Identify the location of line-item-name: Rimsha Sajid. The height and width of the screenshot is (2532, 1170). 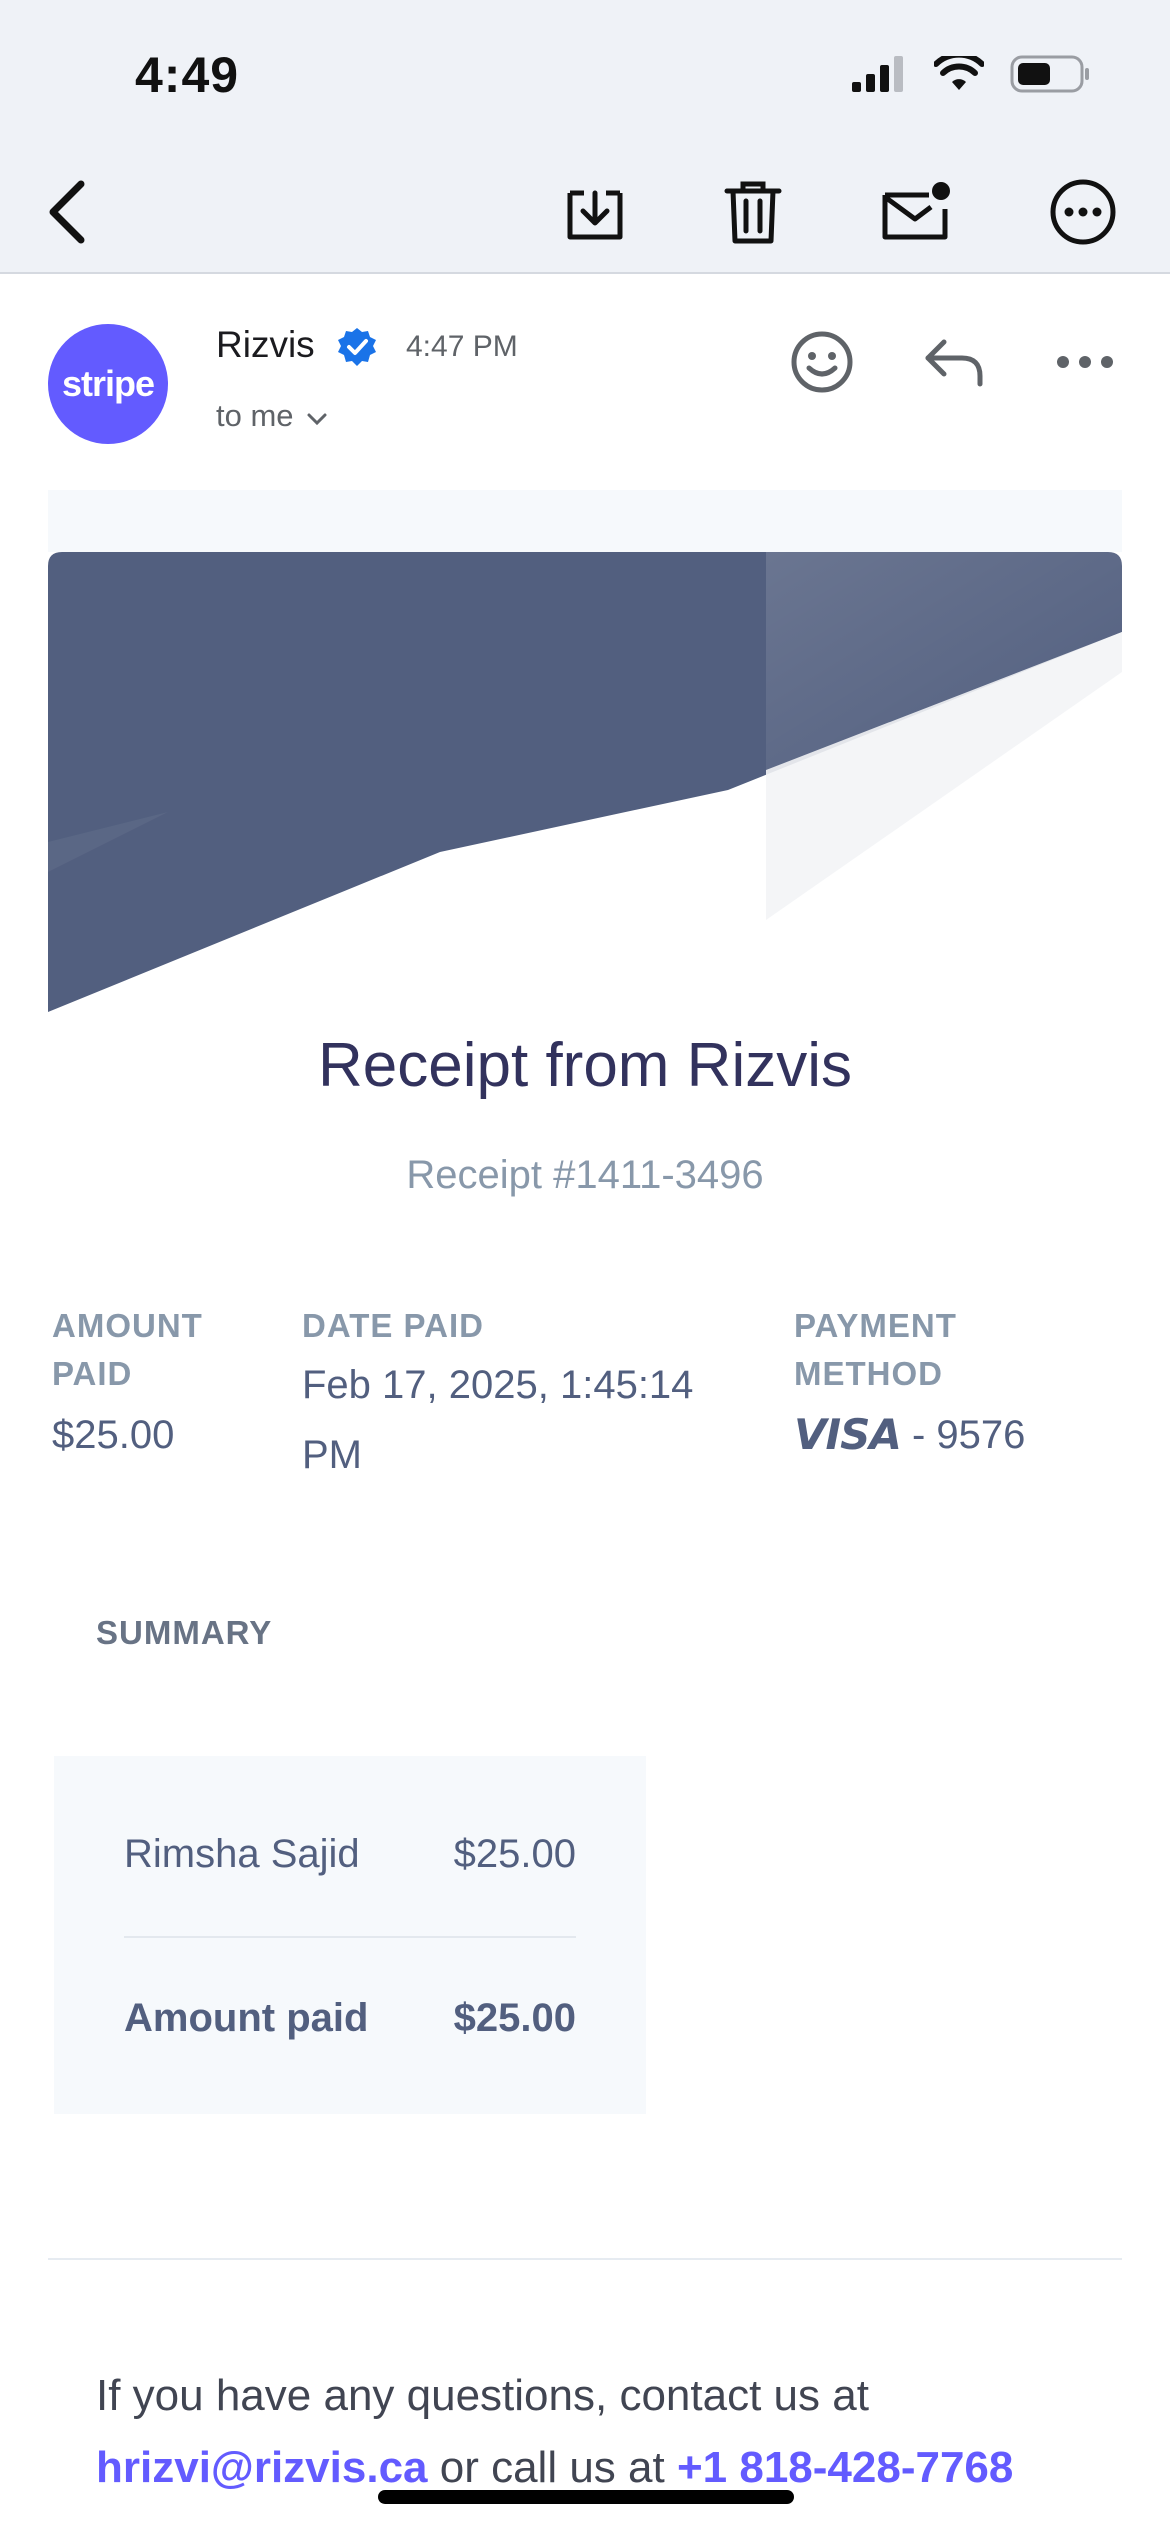
(242, 1854).